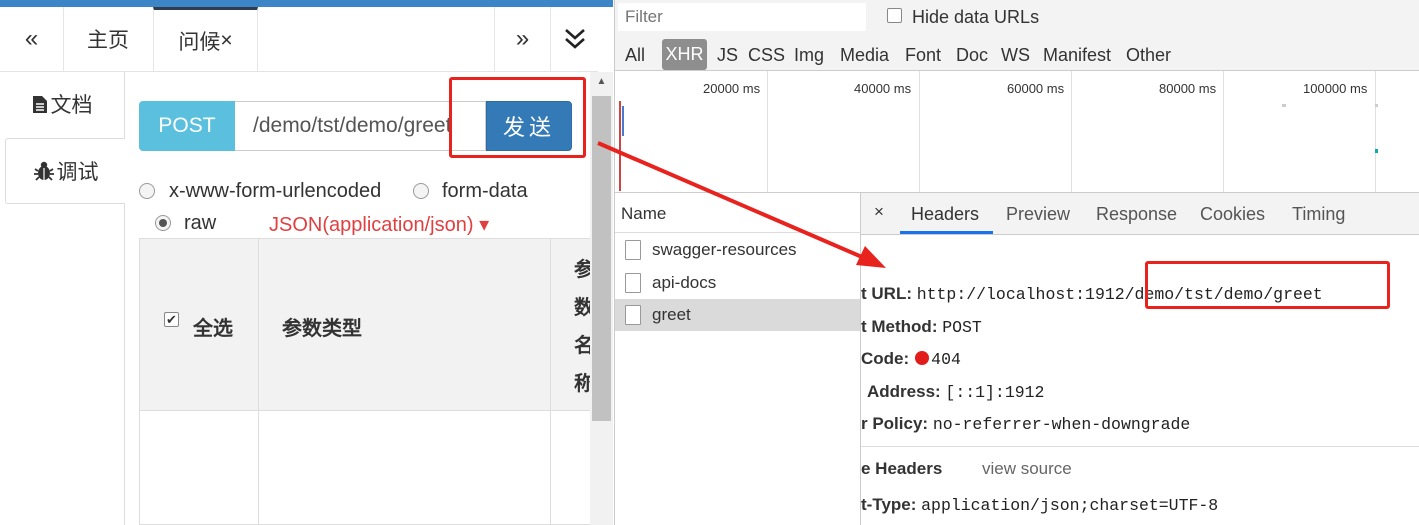  I want to click on tab-menu-button, so click(574, 39).